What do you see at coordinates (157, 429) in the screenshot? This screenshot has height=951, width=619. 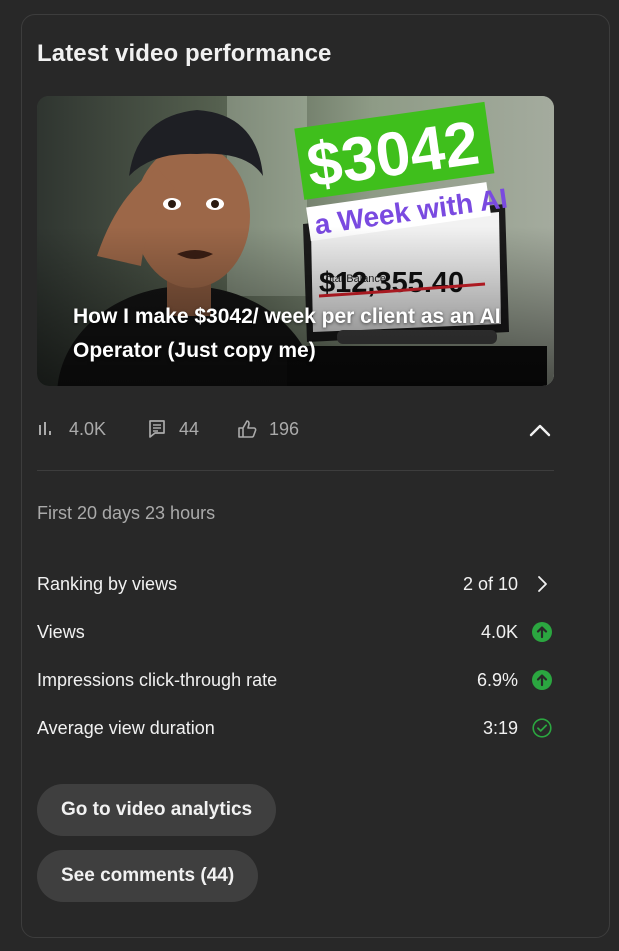 I see `comment-icon` at bounding box center [157, 429].